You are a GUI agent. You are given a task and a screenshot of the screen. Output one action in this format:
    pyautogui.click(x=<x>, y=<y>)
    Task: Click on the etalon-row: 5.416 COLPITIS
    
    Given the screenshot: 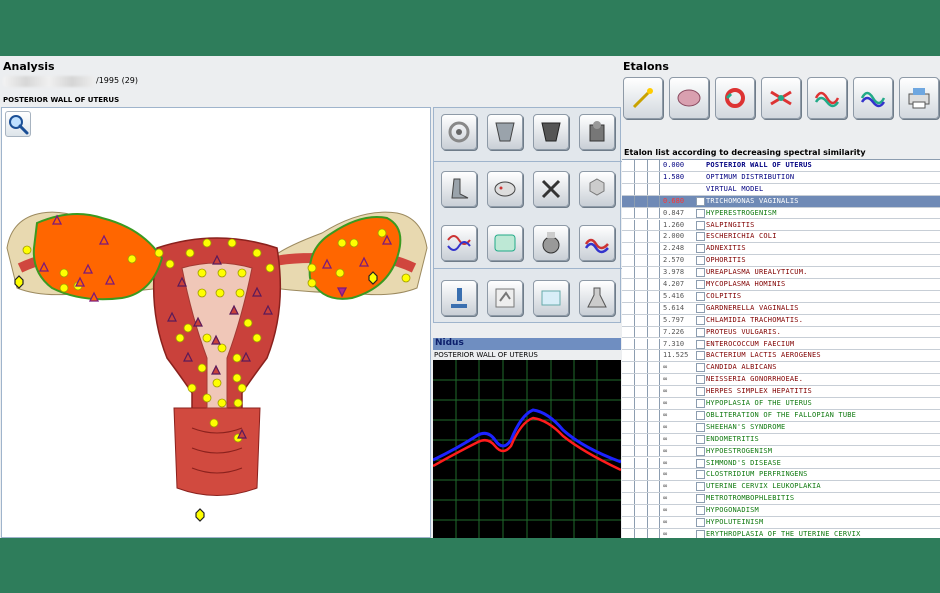 What is the action you would take?
    pyautogui.click(x=781, y=296)
    